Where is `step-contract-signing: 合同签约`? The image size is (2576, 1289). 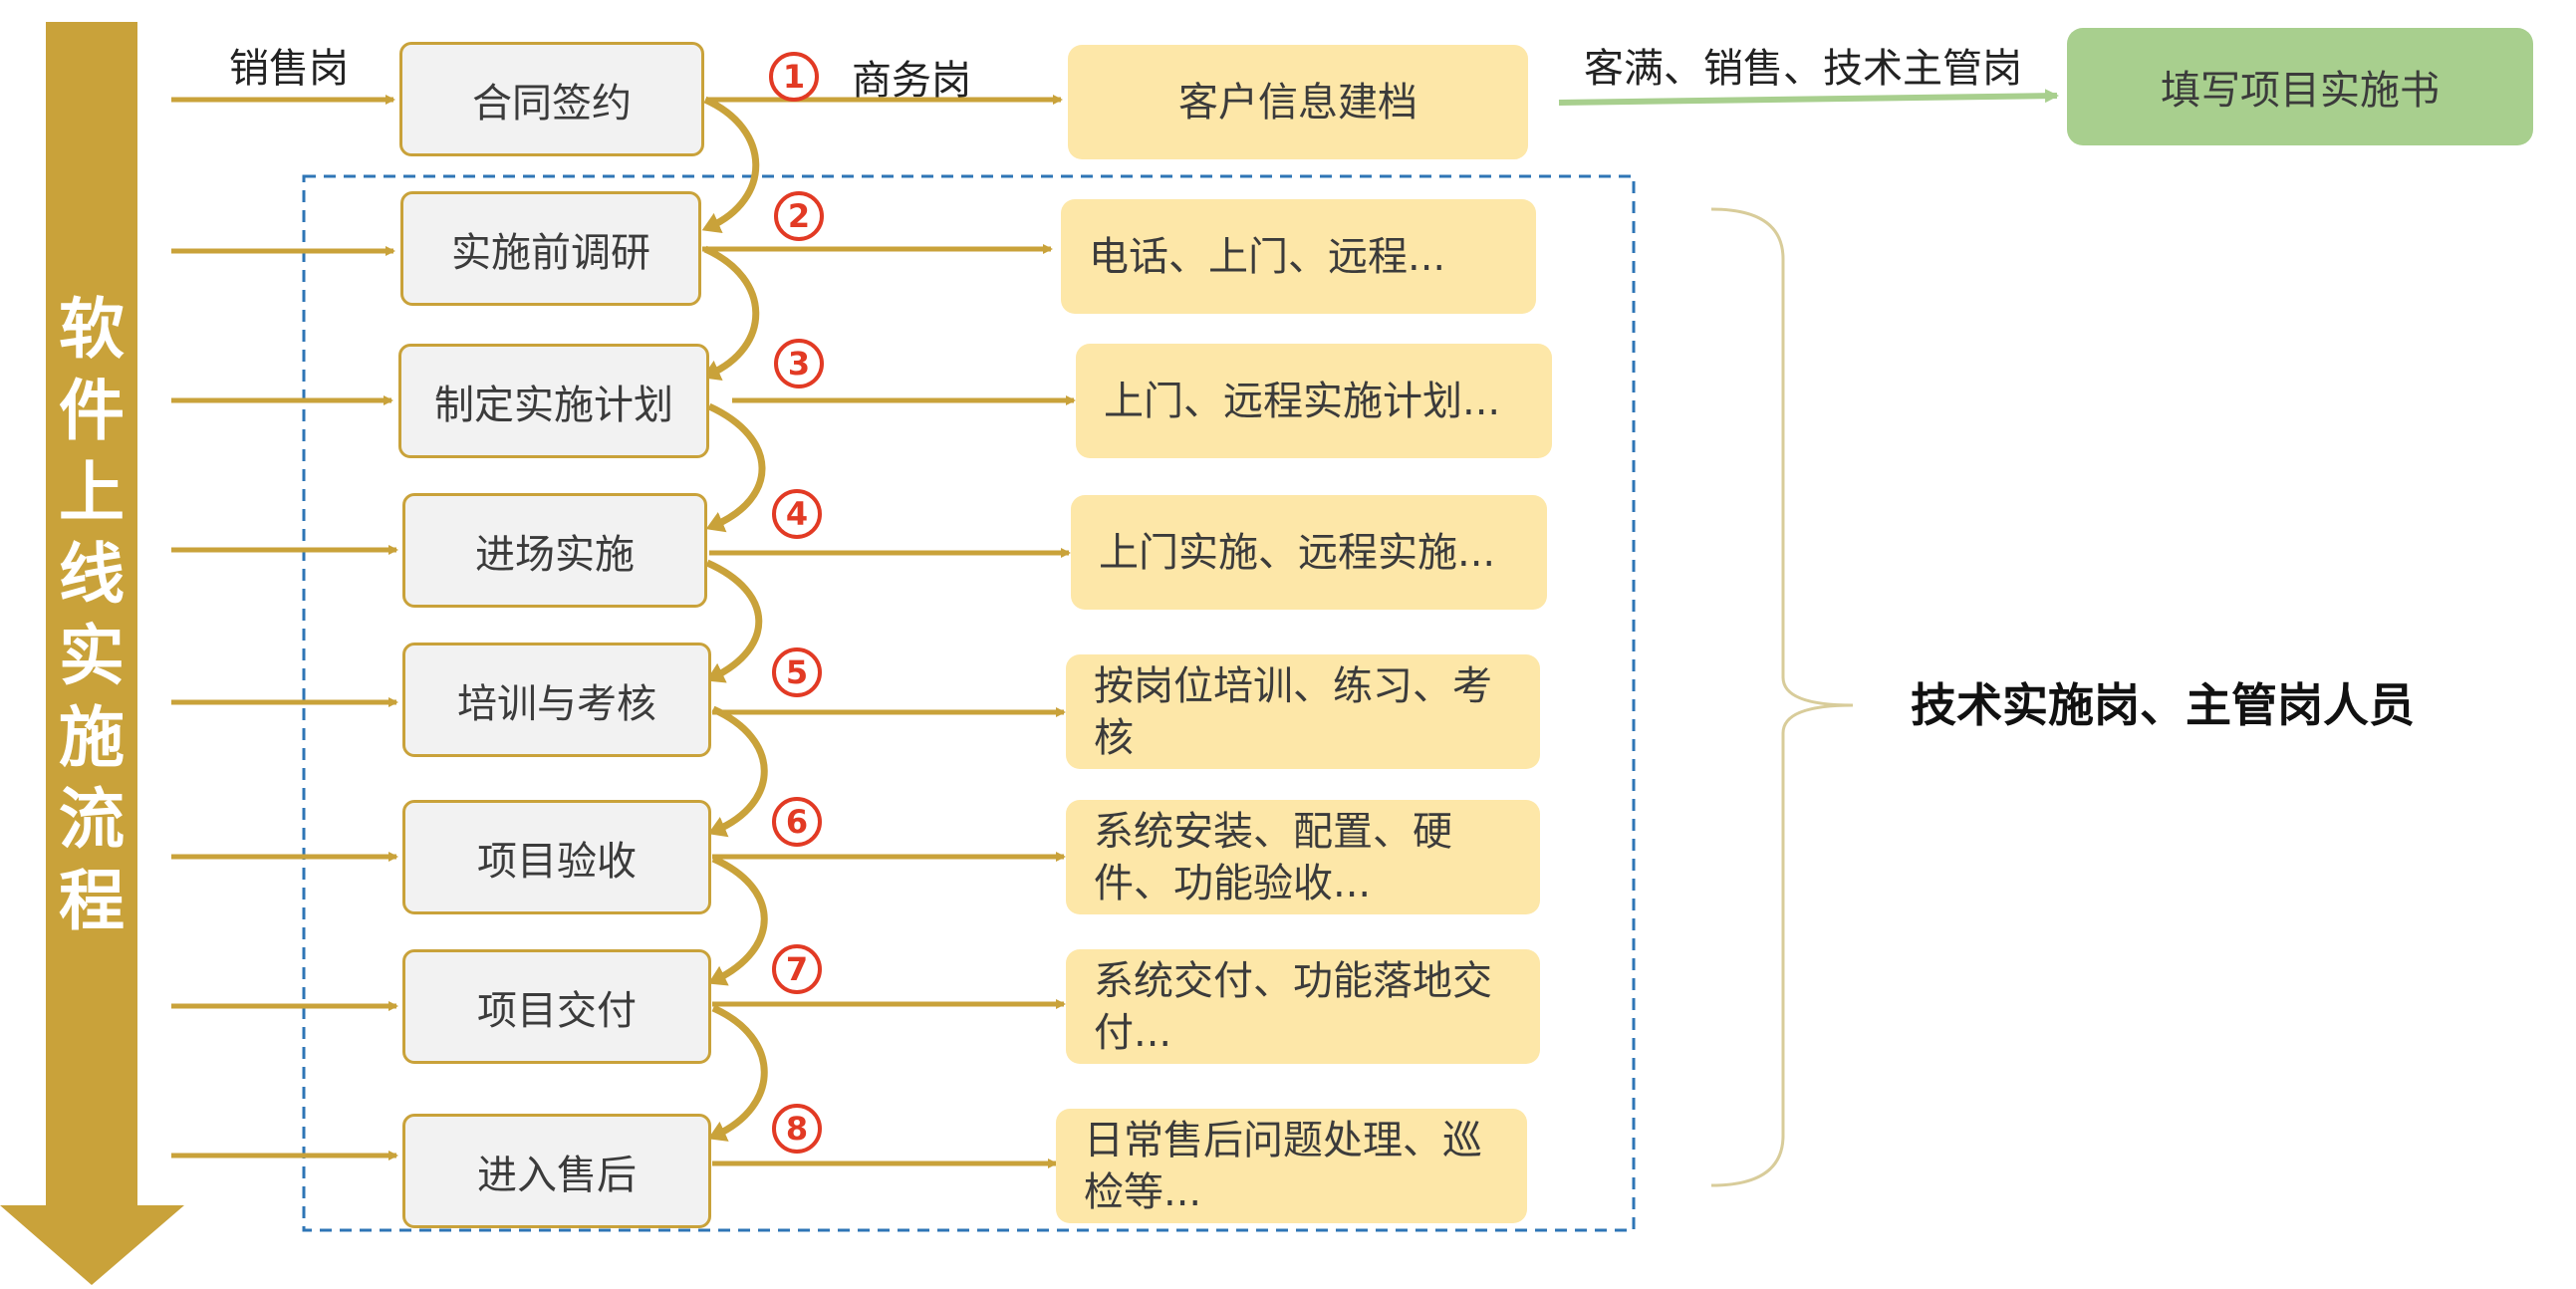 step-contract-signing: 合同签约 is located at coordinates (551, 99).